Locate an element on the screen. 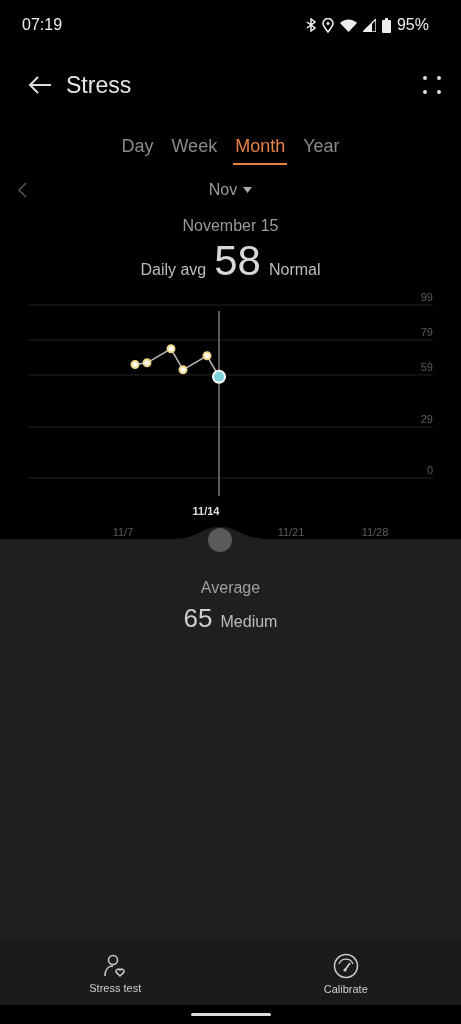 The image size is (461, 1024). battery-percentage: 95% is located at coordinates (412, 25).